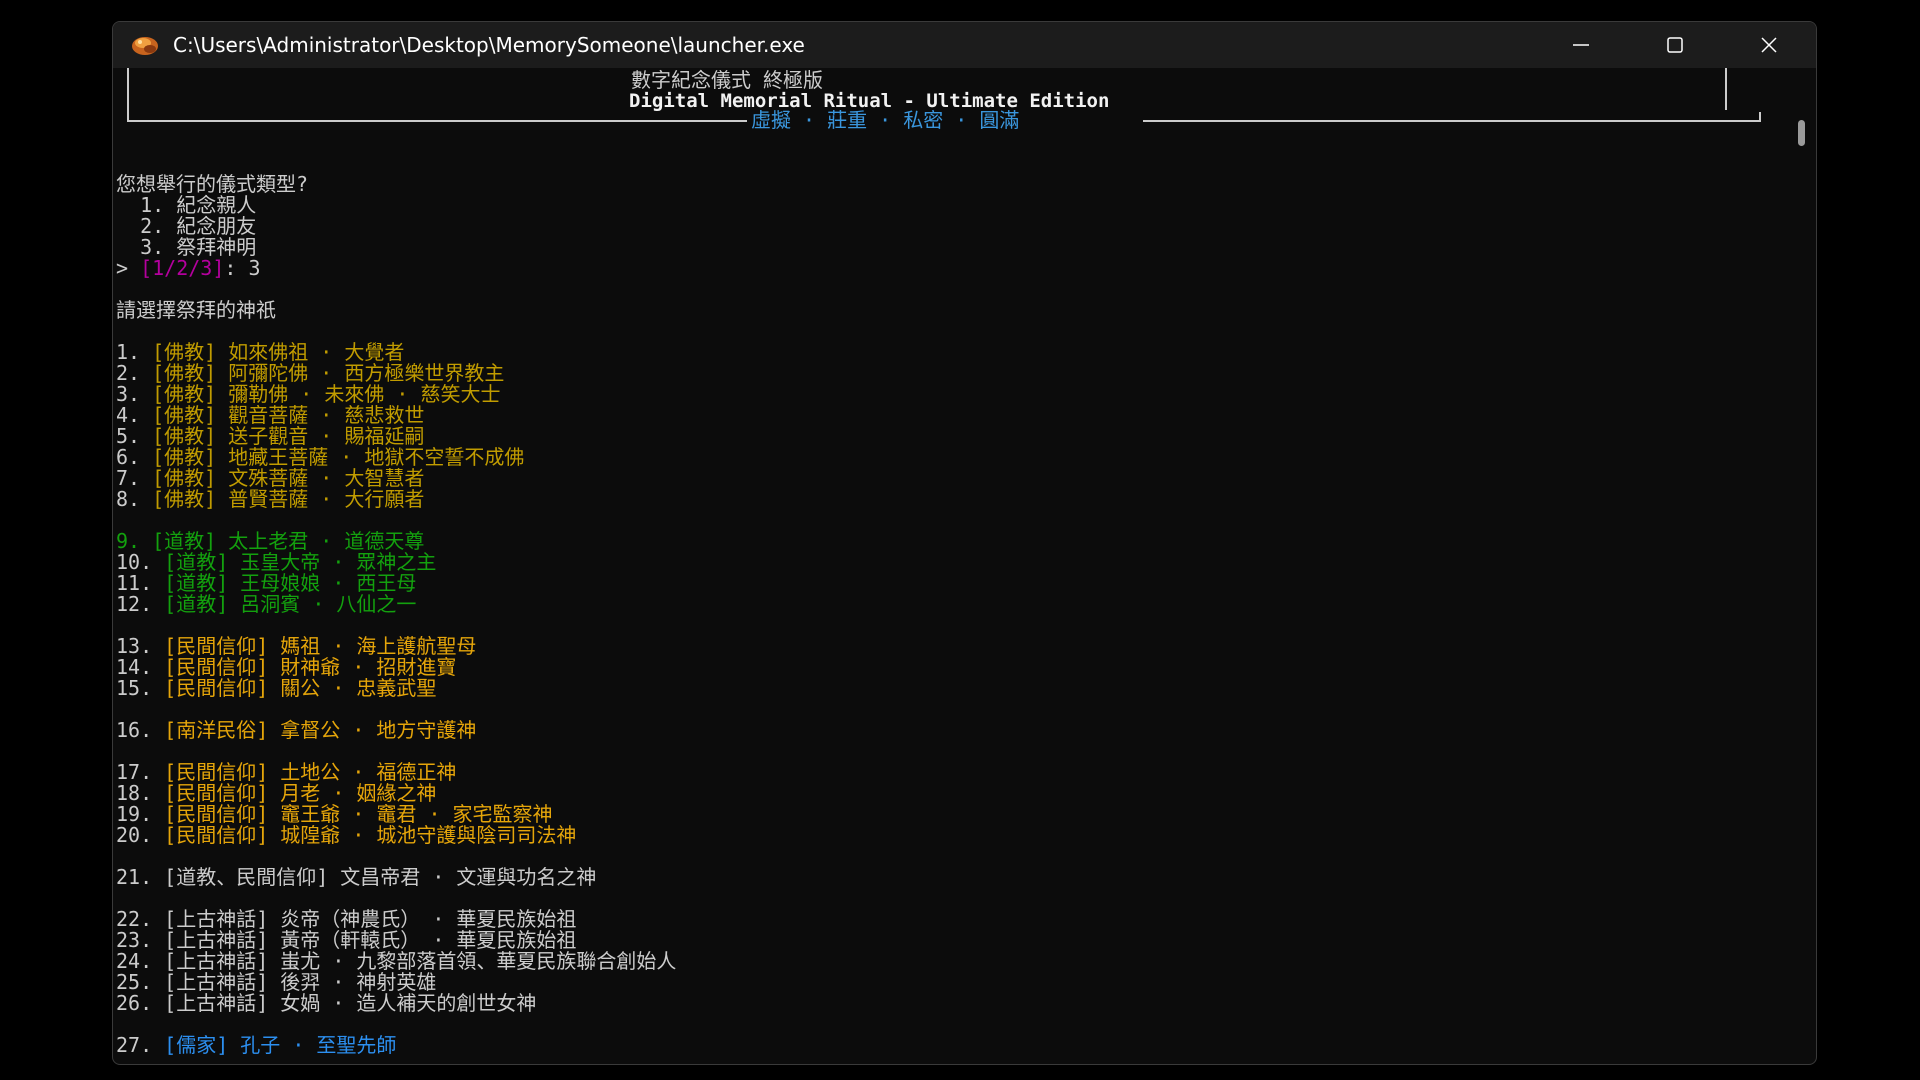 The image size is (1920, 1080). Describe the element at coordinates (270, 541) in the screenshot. I see `deity-item: 9. [道教] 太上老君 · 道德天尊` at that location.